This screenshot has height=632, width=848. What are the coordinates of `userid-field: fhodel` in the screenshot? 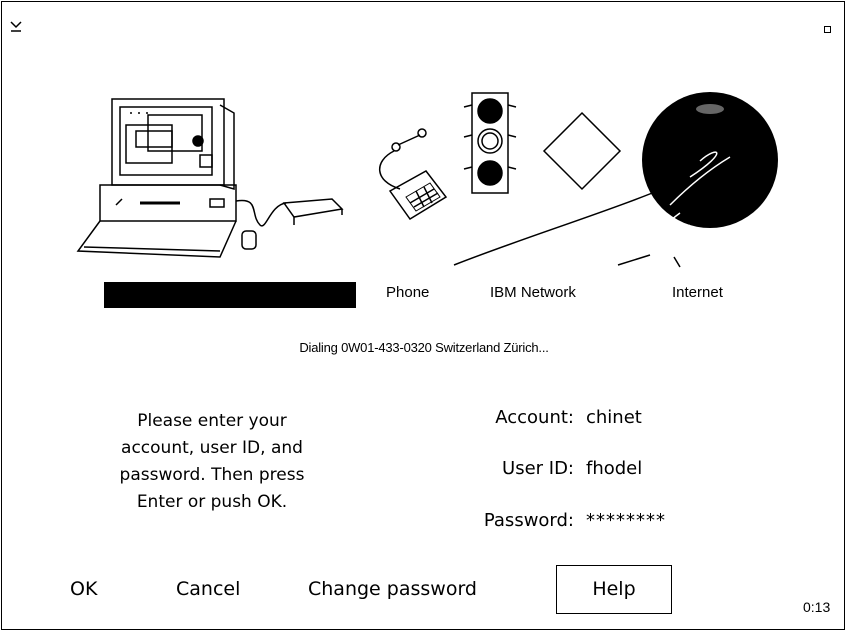 It's located at (614, 468).